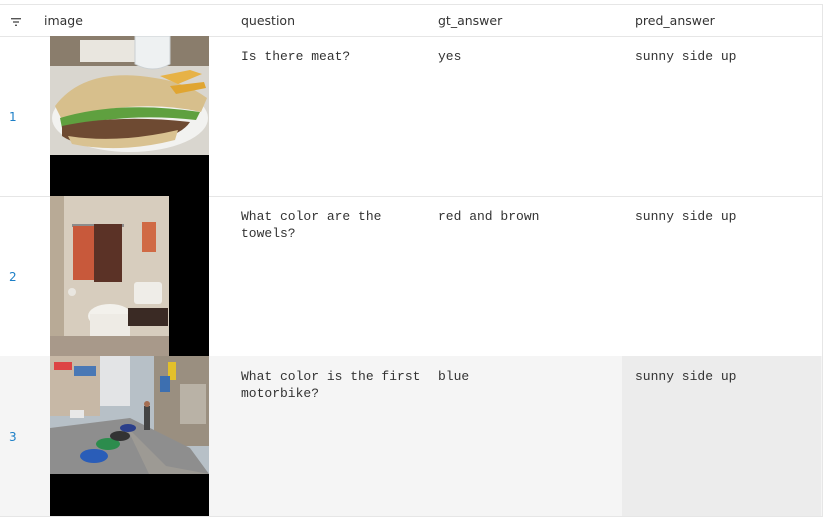  What do you see at coordinates (16, 20) in the screenshot?
I see `filter-icon` at bounding box center [16, 20].